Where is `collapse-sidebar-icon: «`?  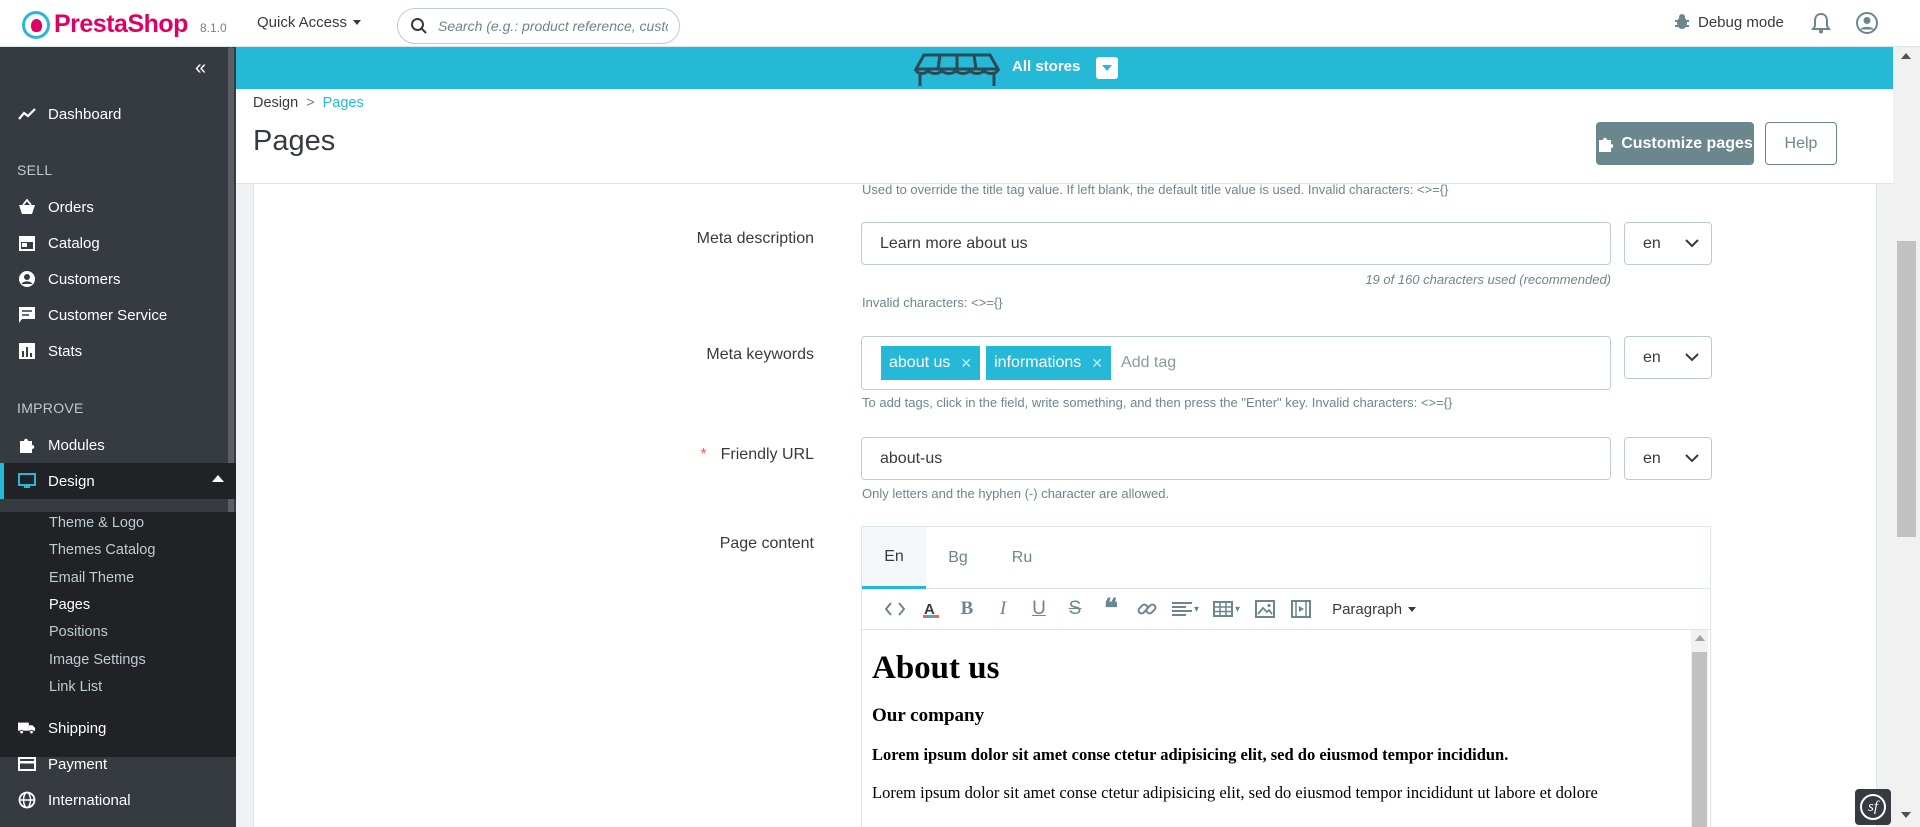
collapse-sidebar-icon: « is located at coordinates (200, 68).